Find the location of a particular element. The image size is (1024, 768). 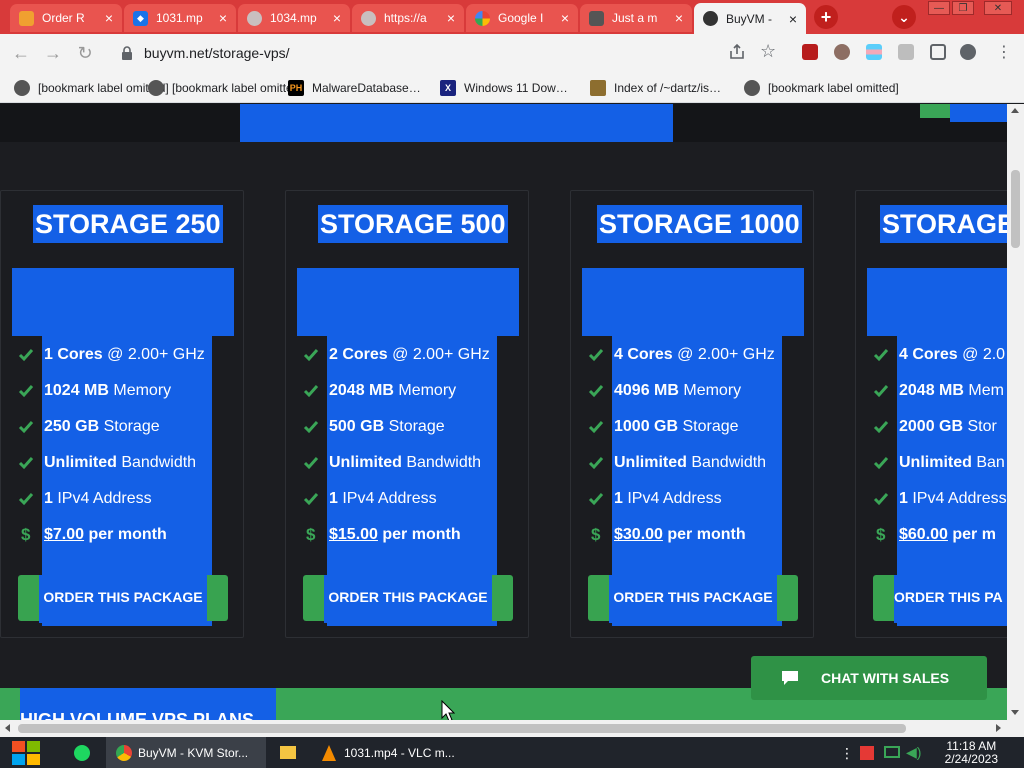

tab-search-button: ⌄ is located at coordinates (904, 17).